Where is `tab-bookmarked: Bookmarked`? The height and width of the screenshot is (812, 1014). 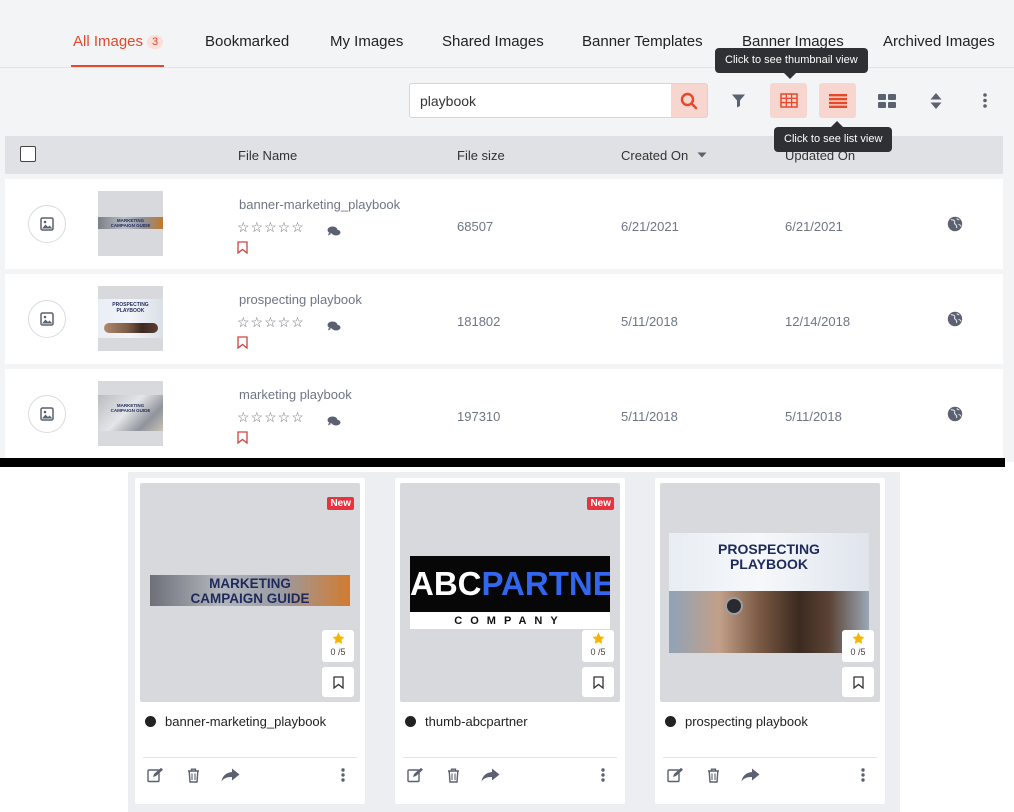 tab-bookmarked: Bookmarked is located at coordinates (247, 41).